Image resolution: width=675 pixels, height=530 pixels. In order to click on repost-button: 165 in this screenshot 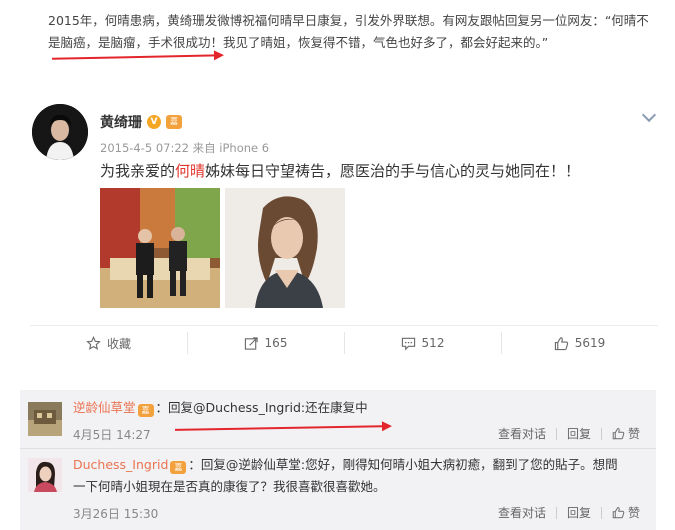, I will do `click(265, 343)`.